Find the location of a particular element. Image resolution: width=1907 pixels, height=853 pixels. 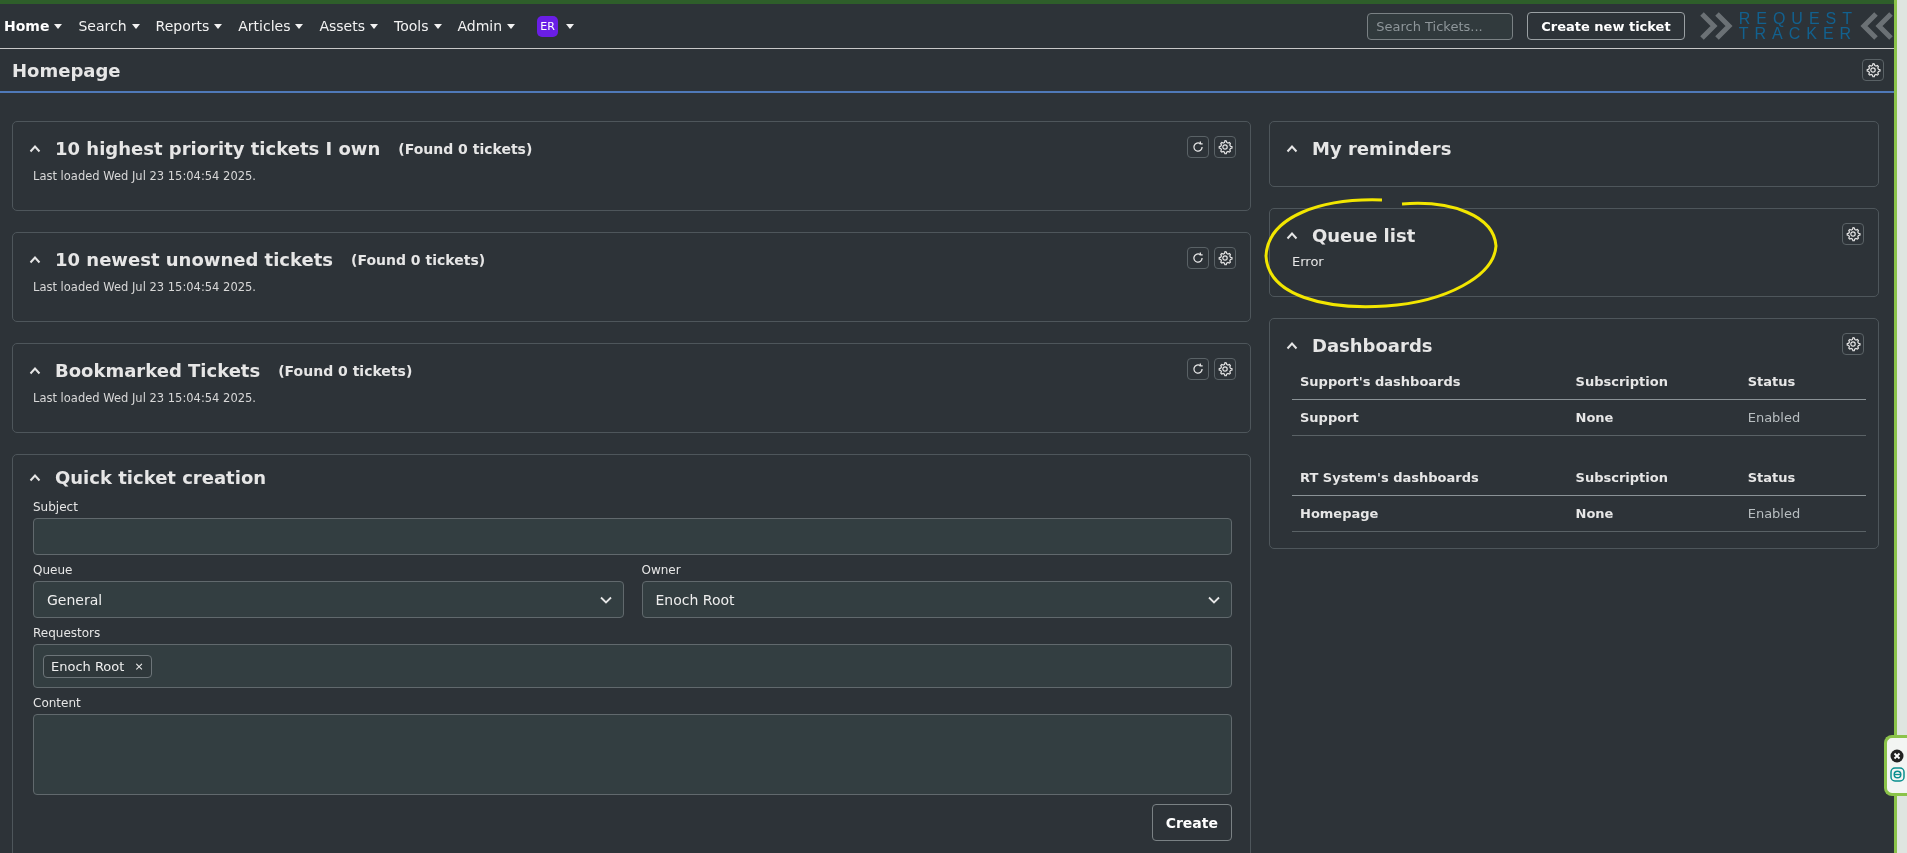

dashboard-link: Homepage is located at coordinates (1430, 513).